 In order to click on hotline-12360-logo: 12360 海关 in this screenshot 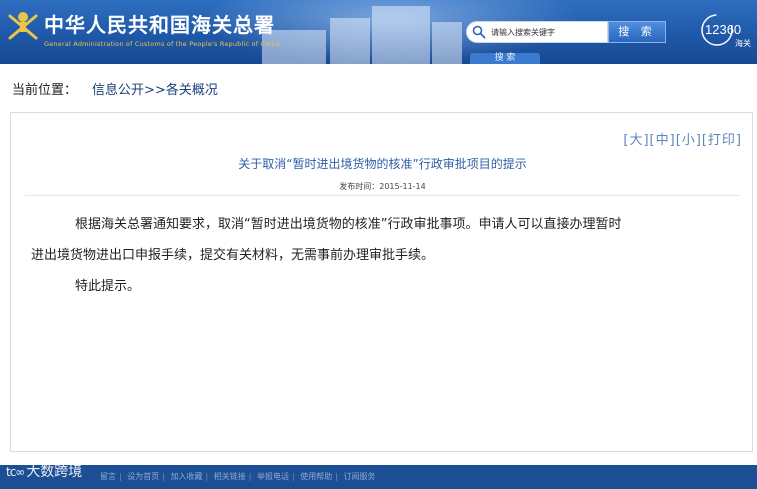, I will do `click(725, 30)`.